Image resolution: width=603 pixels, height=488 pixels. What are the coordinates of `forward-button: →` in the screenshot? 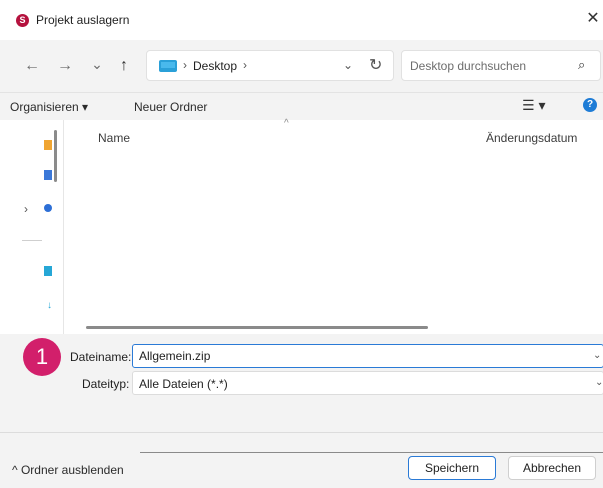 It's located at (65, 66).